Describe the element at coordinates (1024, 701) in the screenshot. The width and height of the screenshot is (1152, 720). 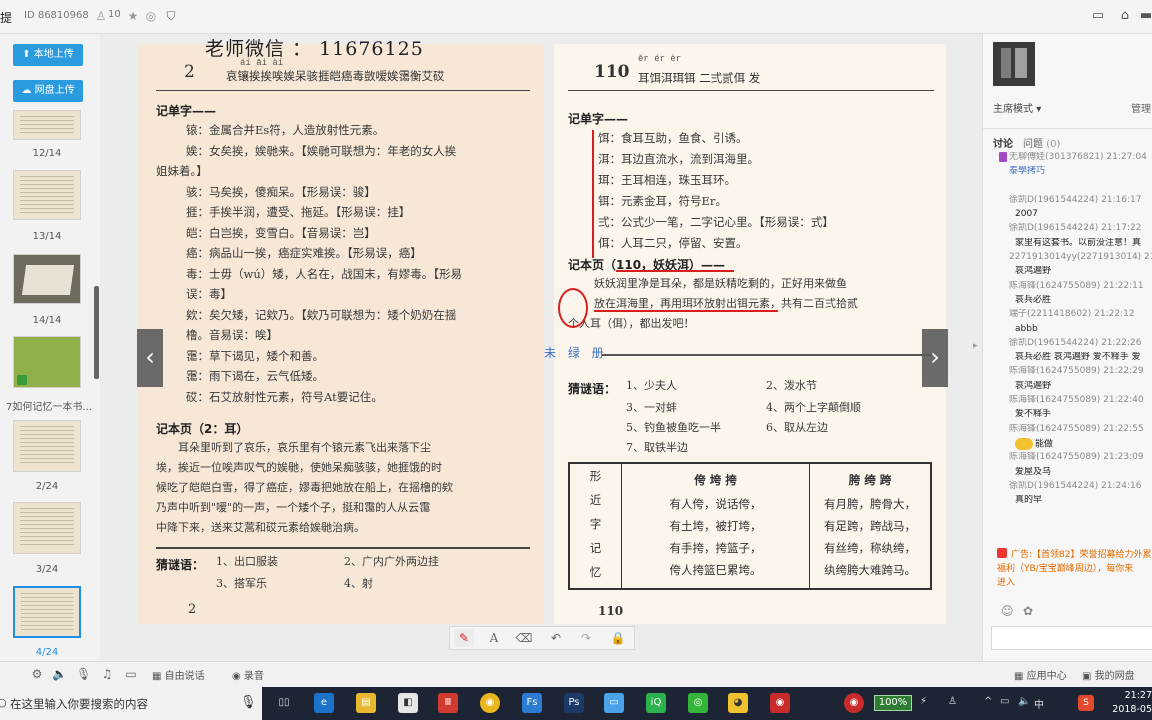
I see `volume-icon: 🔈` at that location.